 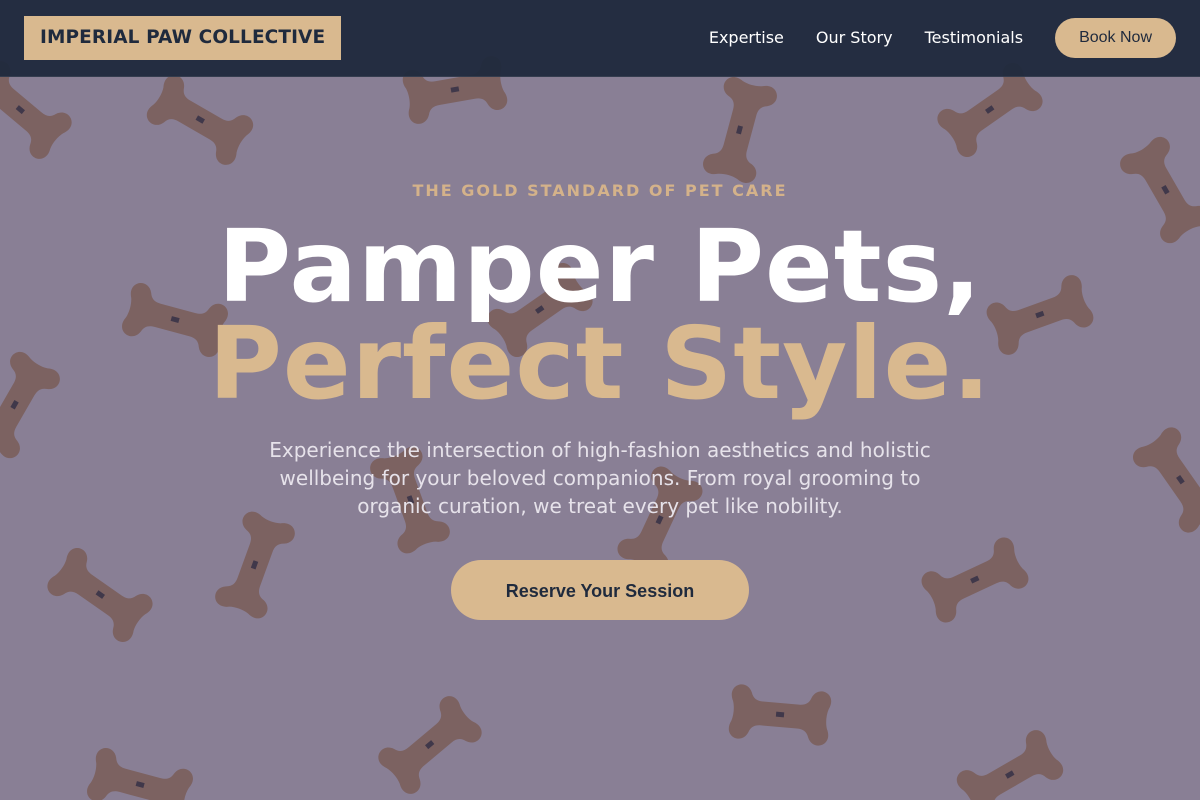 What do you see at coordinates (854, 38) in the screenshot?
I see `nav-link-our-story: Our Story` at bounding box center [854, 38].